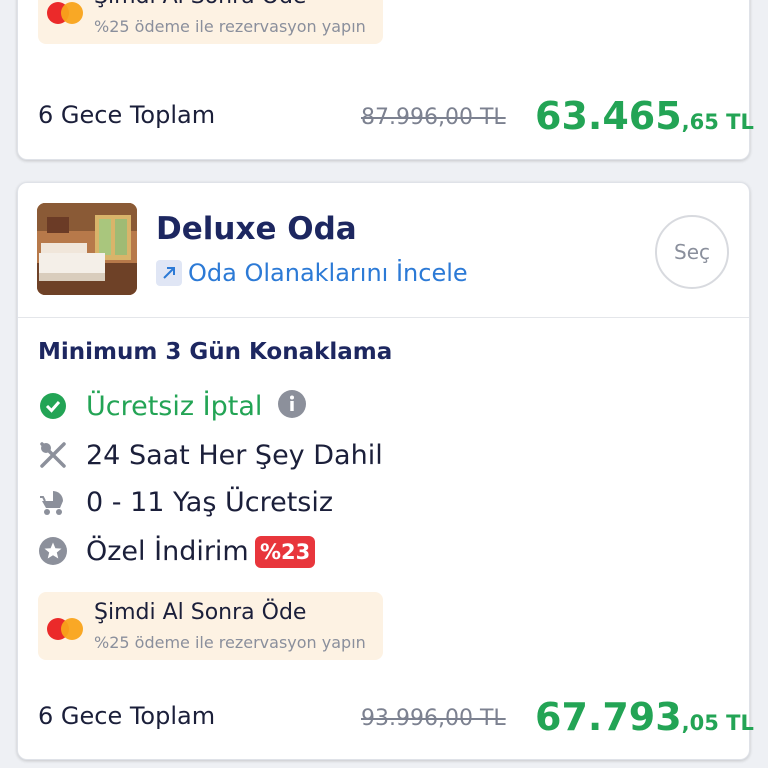 Image resolution: width=768 pixels, height=768 pixels. What do you see at coordinates (608, 717) in the screenshot?
I see `new-price-main: 67.793` at bounding box center [608, 717].